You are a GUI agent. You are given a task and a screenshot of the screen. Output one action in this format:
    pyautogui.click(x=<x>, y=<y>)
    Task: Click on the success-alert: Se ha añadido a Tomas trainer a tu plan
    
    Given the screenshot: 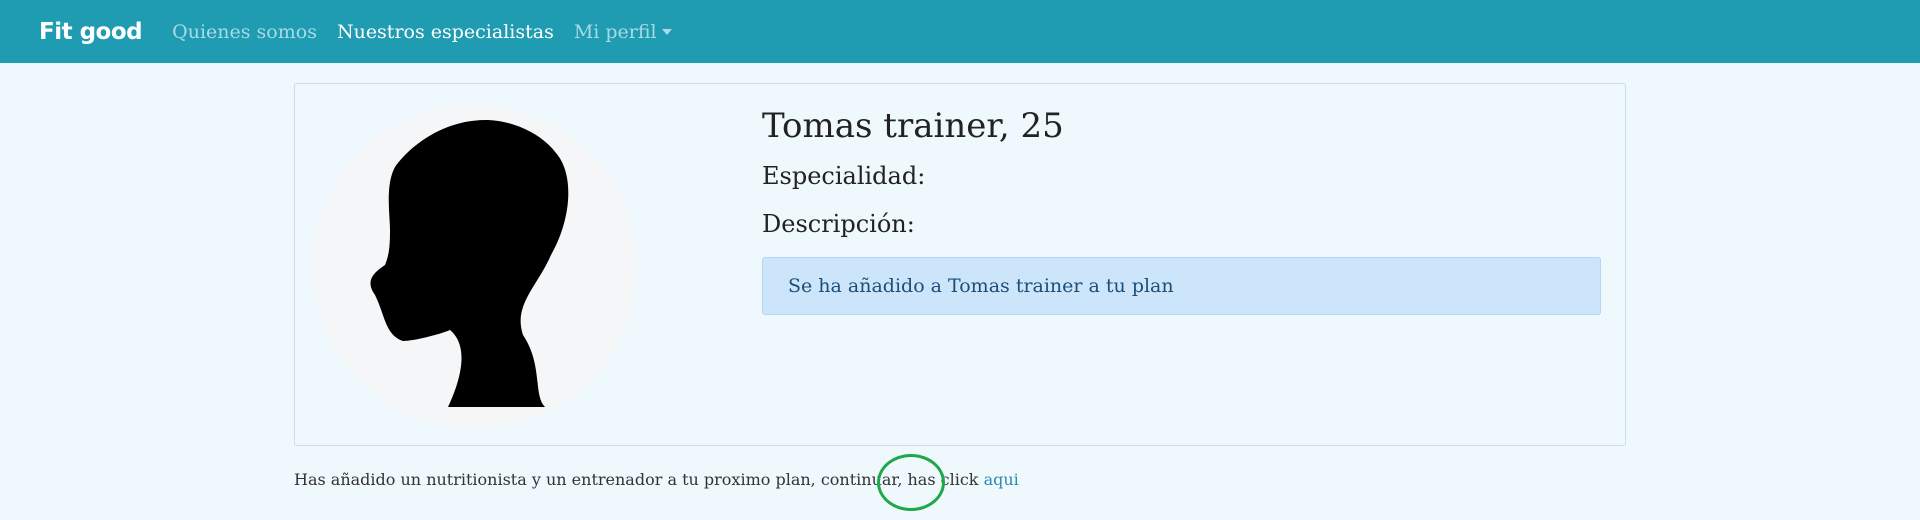 What is the action you would take?
    pyautogui.click(x=1181, y=286)
    